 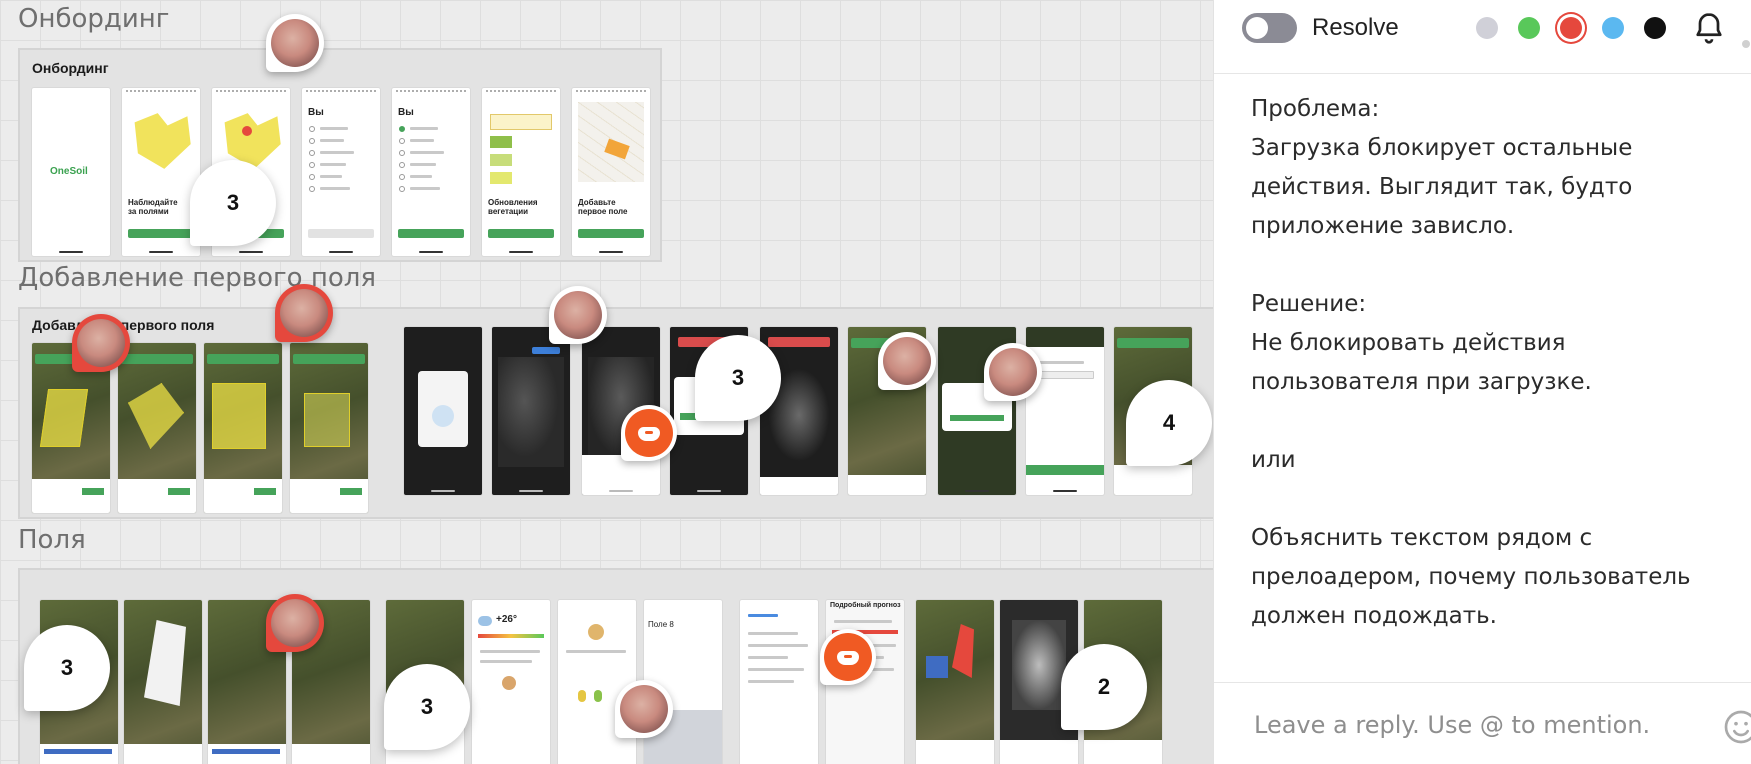 I want to click on bell-icon, so click(x=1709, y=28).